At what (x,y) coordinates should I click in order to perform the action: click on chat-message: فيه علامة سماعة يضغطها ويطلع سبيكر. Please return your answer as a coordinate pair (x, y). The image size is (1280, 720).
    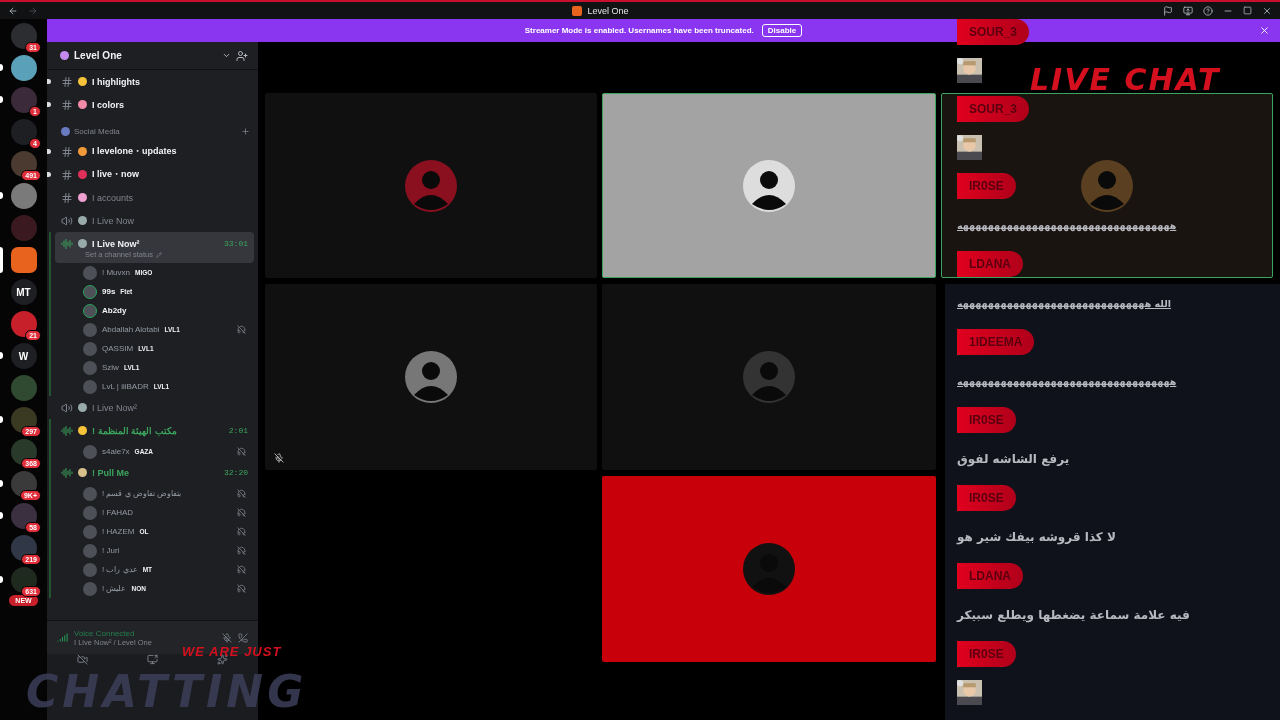
    Looking at the image, I should click on (1073, 616).